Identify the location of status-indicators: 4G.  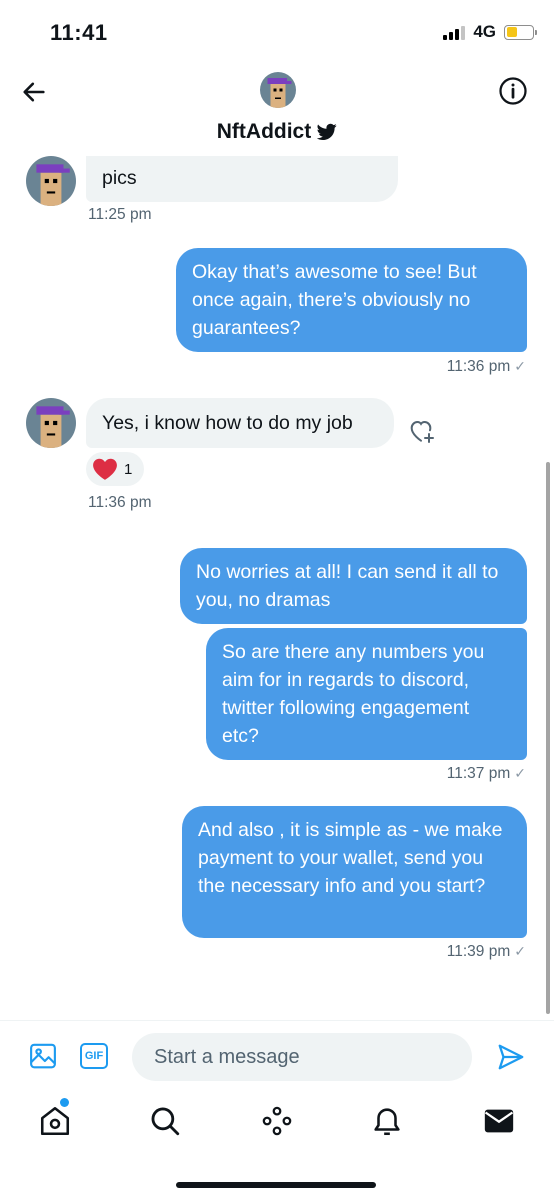
(490, 32).